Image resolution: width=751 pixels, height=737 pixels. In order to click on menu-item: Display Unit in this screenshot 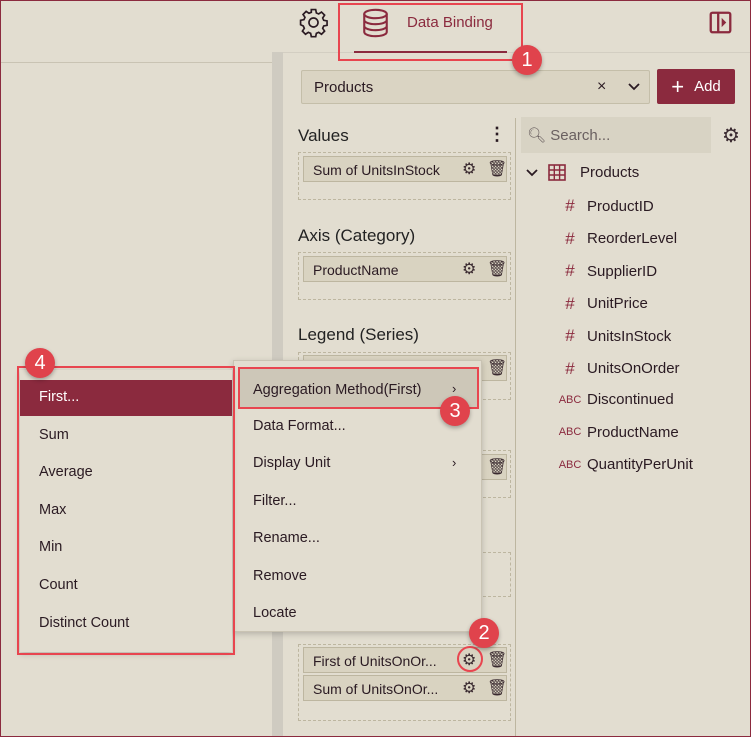, I will do `click(291, 463)`.